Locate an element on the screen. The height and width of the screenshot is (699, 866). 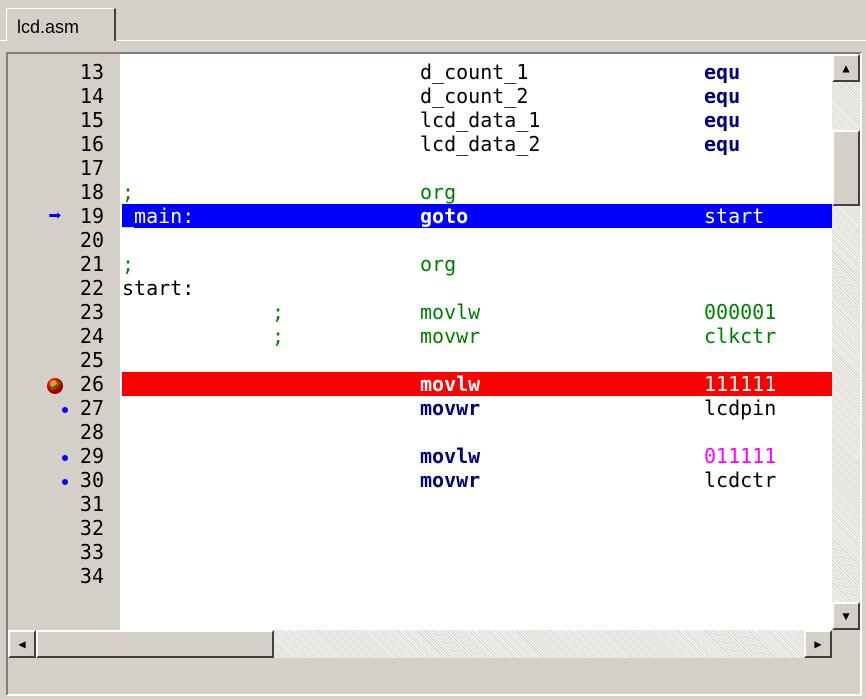
code-instruction: goto is located at coordinates (444, 216).